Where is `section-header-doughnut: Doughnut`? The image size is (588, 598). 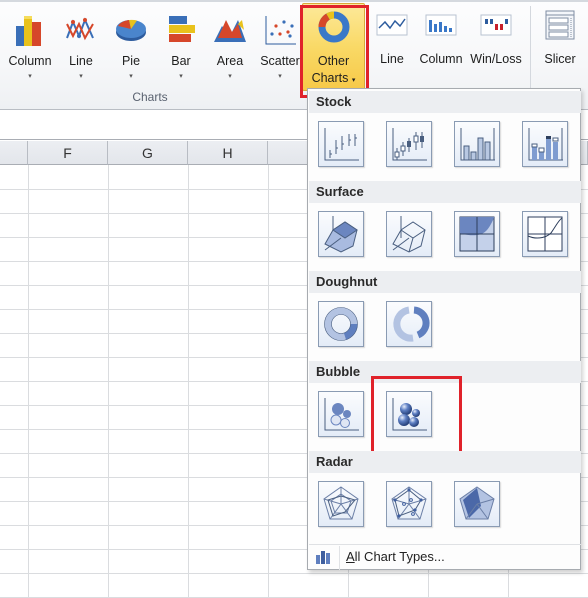 section-header-doughnut: Doughnut is located at coordinates (445, 282).